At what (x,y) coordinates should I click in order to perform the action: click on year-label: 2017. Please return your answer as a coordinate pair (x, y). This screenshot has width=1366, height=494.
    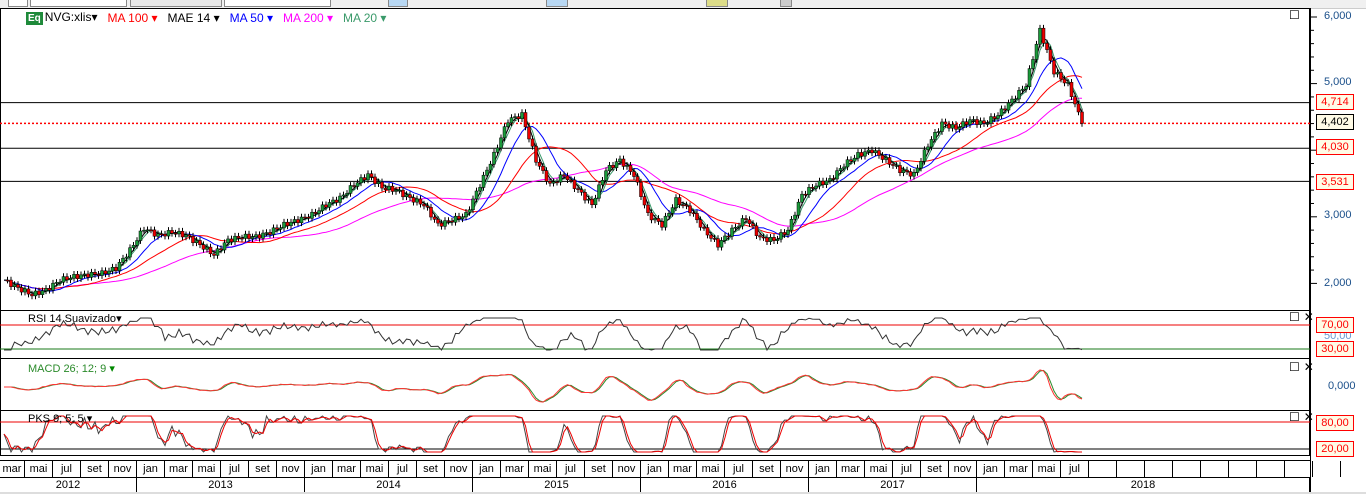
    Looking at the image, I should click on (893, 485).